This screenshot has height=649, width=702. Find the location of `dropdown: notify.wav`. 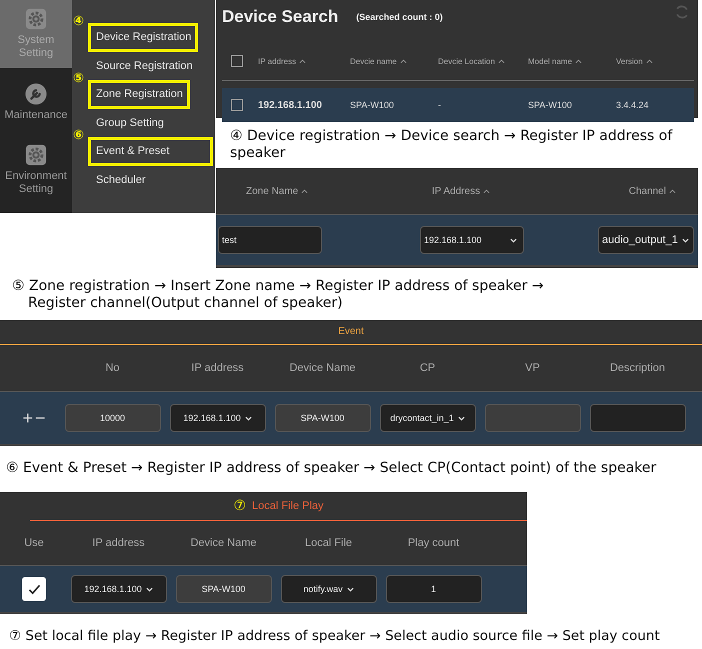

dropdown: notify.wav is located at coordinates (328, 589).